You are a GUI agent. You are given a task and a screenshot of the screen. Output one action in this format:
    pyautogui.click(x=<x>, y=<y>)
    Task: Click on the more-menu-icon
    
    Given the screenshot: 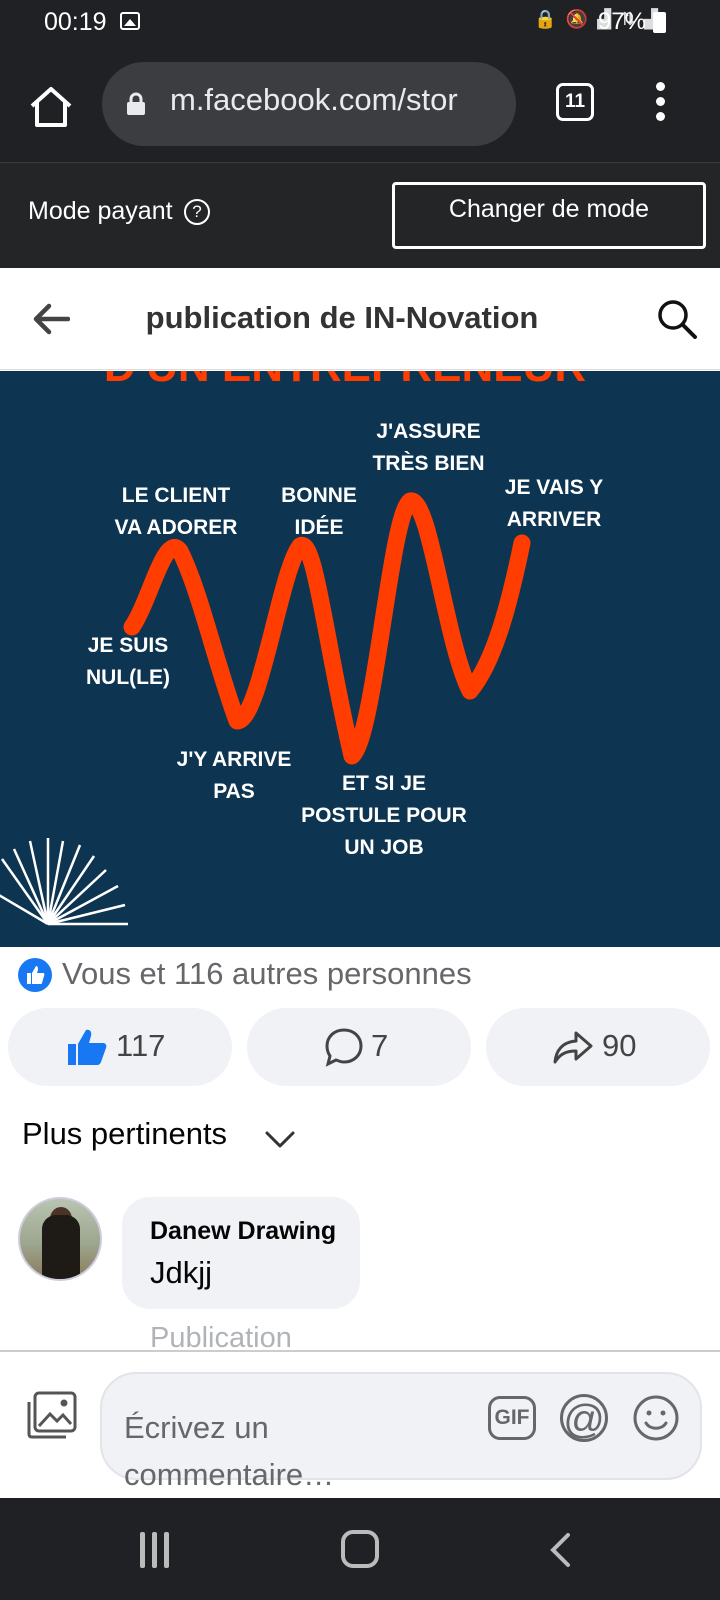 What is the action you would take?
    pyautogui.click(x=660, y=104)
    